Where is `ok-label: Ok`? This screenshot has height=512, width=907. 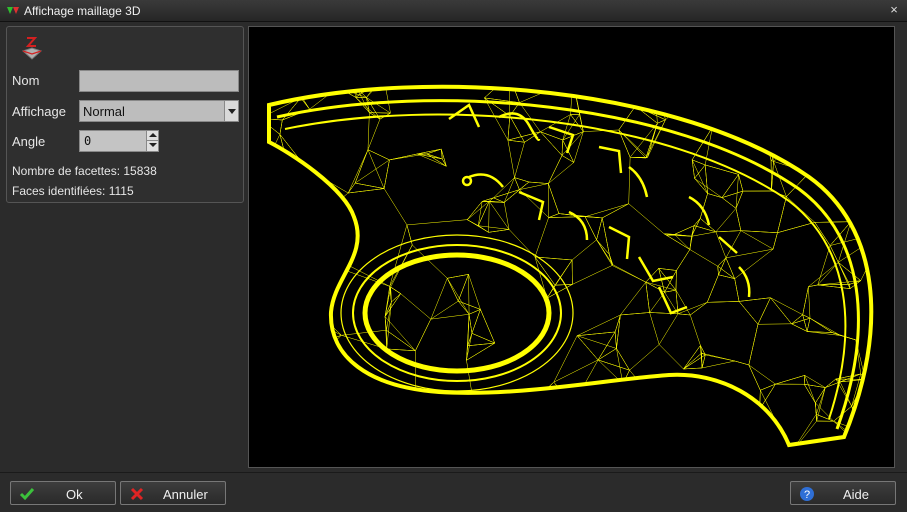 ok-label: Ok is located at coordinates (74, 494).